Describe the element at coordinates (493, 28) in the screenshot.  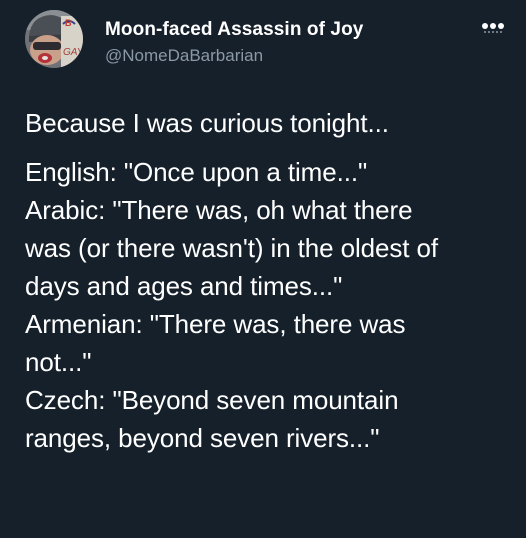
I see `more-horizontal-icon` at that location.